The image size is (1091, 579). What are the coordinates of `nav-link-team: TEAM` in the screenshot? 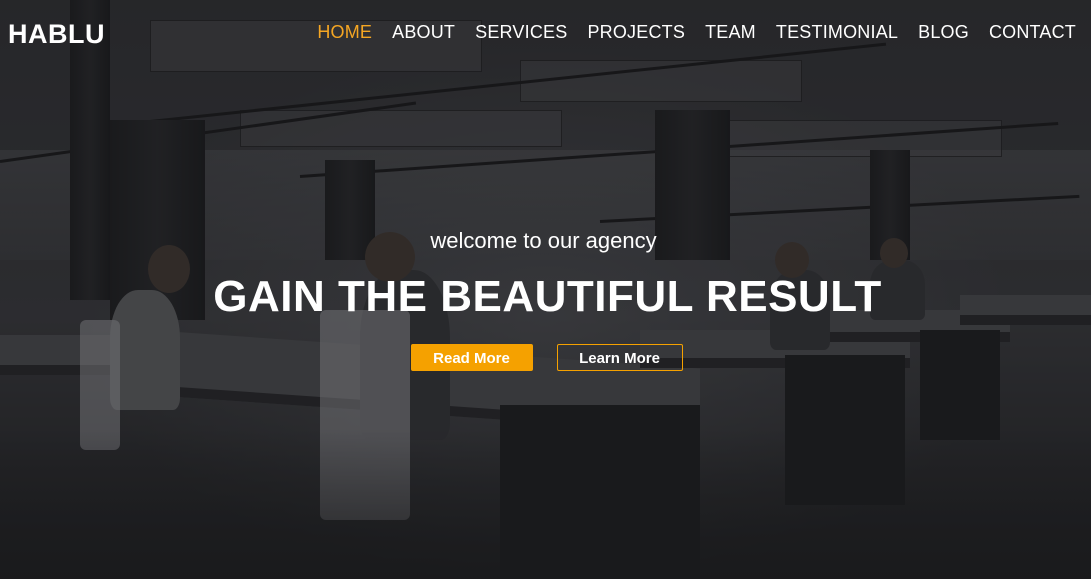 It's located at (730, 32).